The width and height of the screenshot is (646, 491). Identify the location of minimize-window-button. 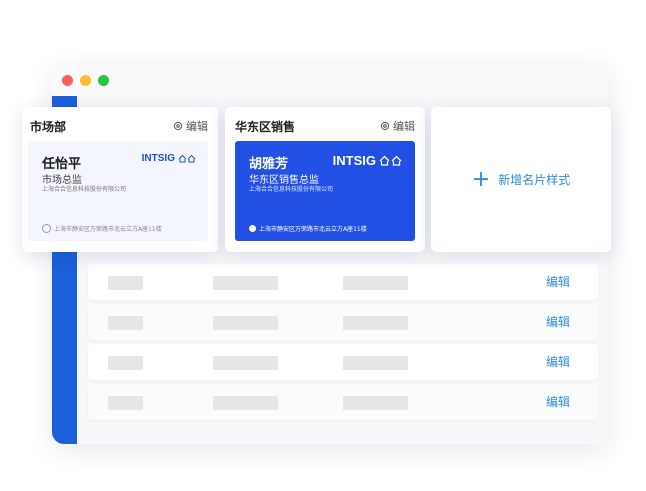
(85, 80).